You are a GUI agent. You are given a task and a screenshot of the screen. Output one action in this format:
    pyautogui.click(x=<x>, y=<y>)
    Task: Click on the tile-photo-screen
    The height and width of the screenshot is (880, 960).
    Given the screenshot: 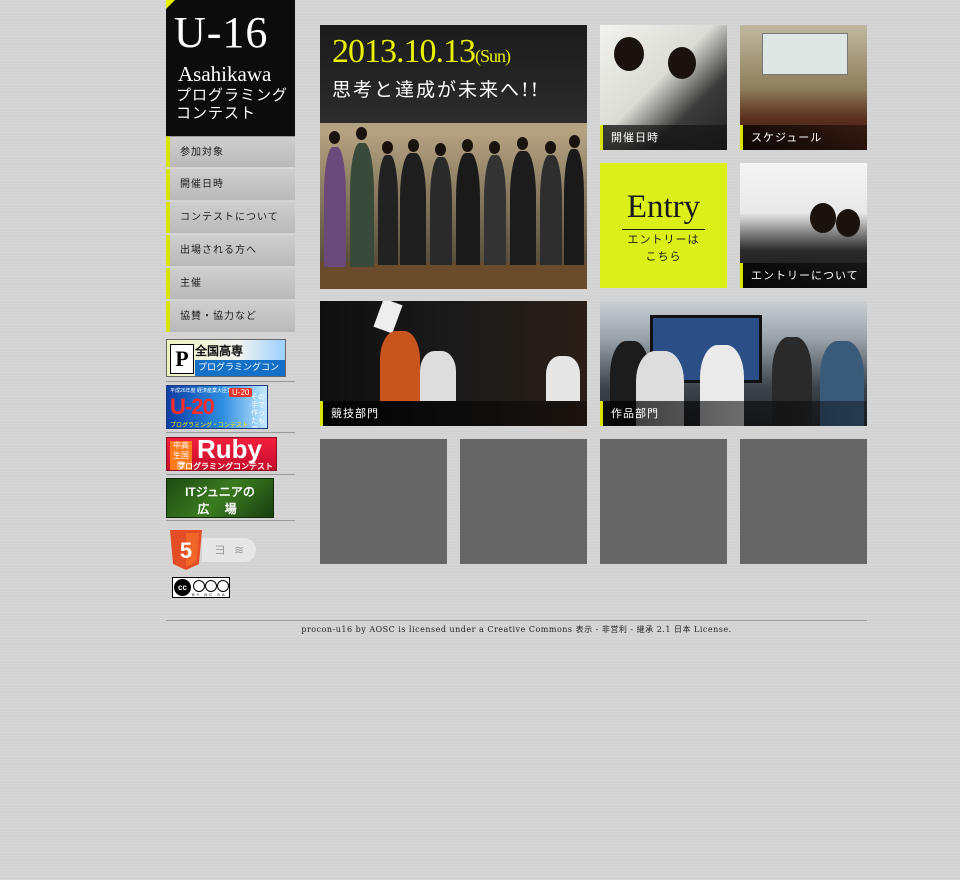 What is the action you would take?
    pyautogui.click(x=805, y=54)
    